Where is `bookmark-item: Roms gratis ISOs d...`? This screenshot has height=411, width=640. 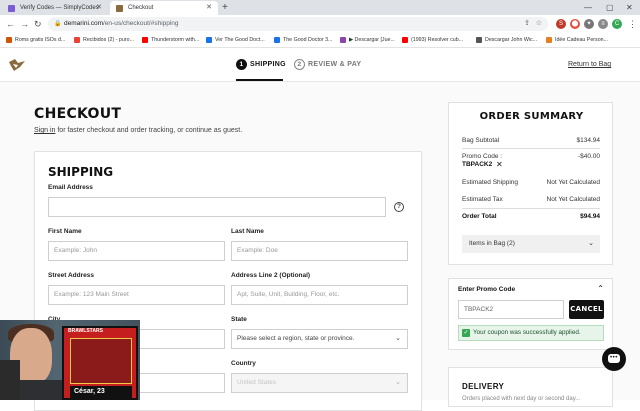 bookmark-item: Roms gratis ISOs d... is located at coordinates (35, 40).